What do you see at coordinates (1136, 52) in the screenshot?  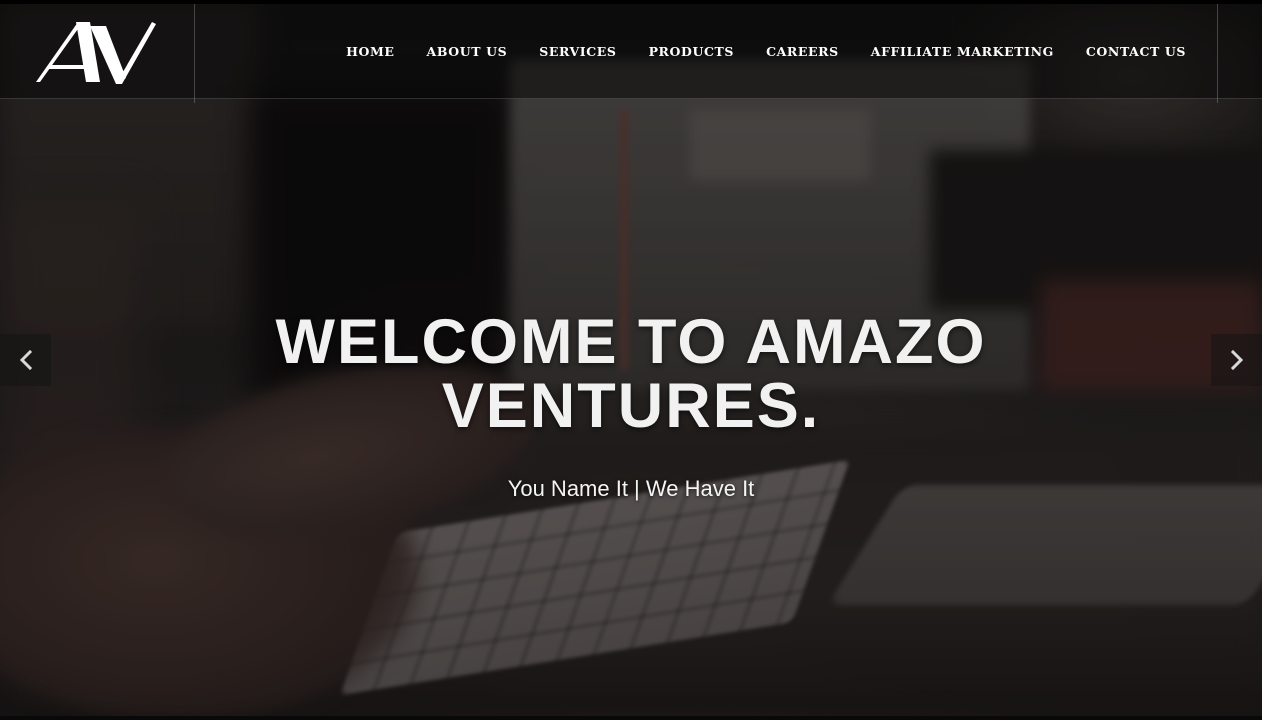 I see `nav-item-contact-us: CONTACT US` at bounding box center [1136, 52].